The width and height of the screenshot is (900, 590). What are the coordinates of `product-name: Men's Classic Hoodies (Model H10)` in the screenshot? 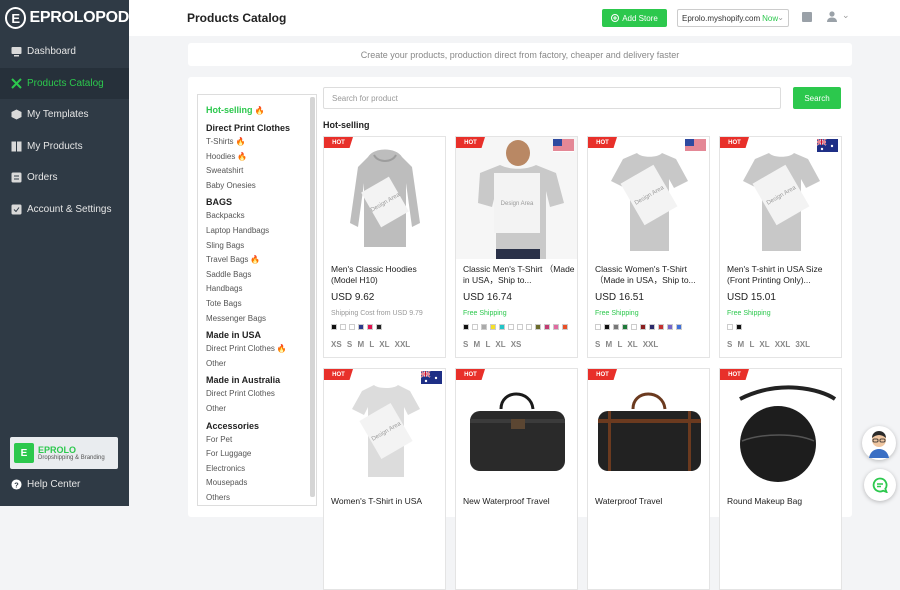 It's located at (387, 274).